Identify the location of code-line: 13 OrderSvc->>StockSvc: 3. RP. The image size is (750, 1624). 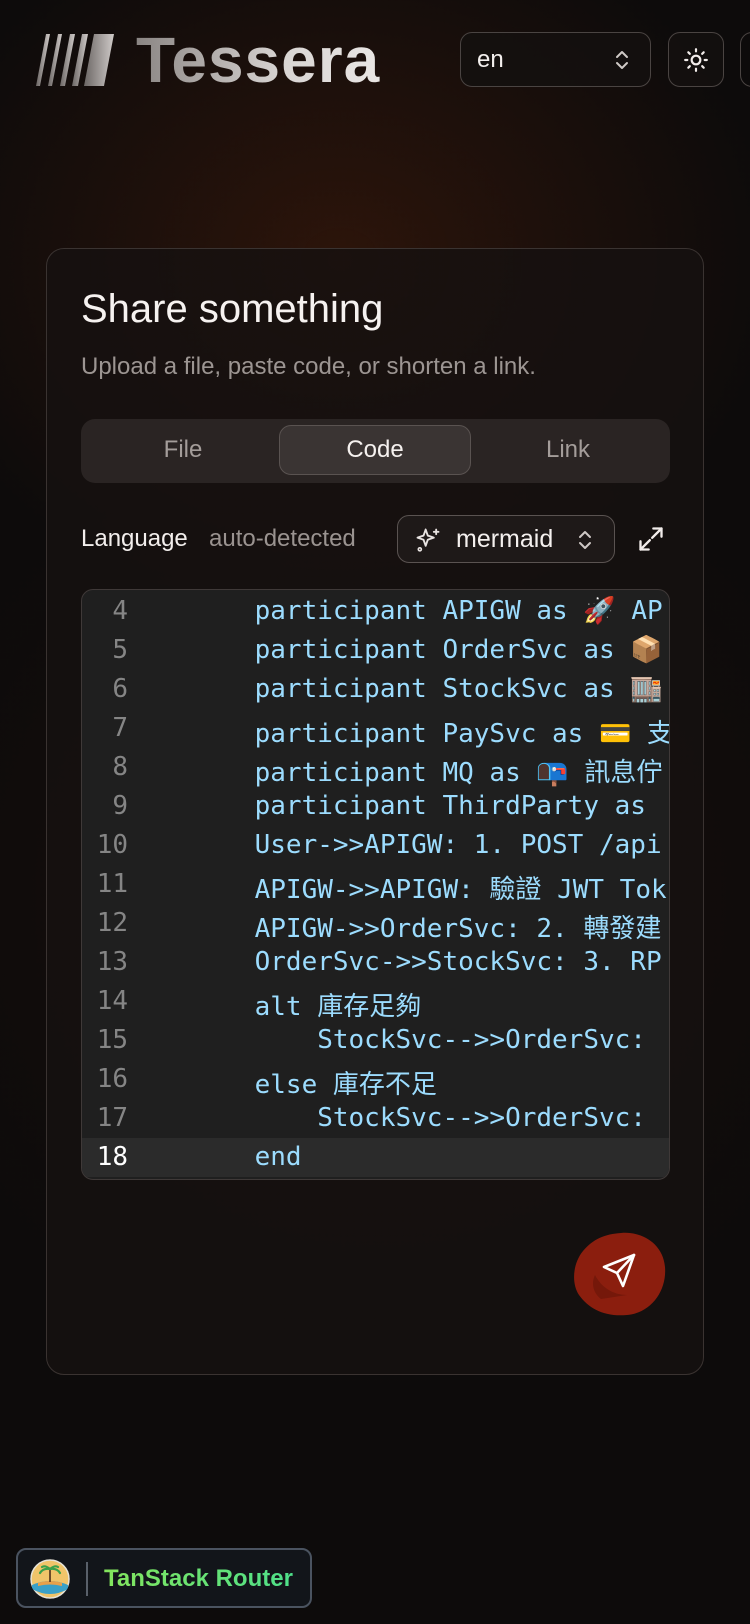
(375, 962).